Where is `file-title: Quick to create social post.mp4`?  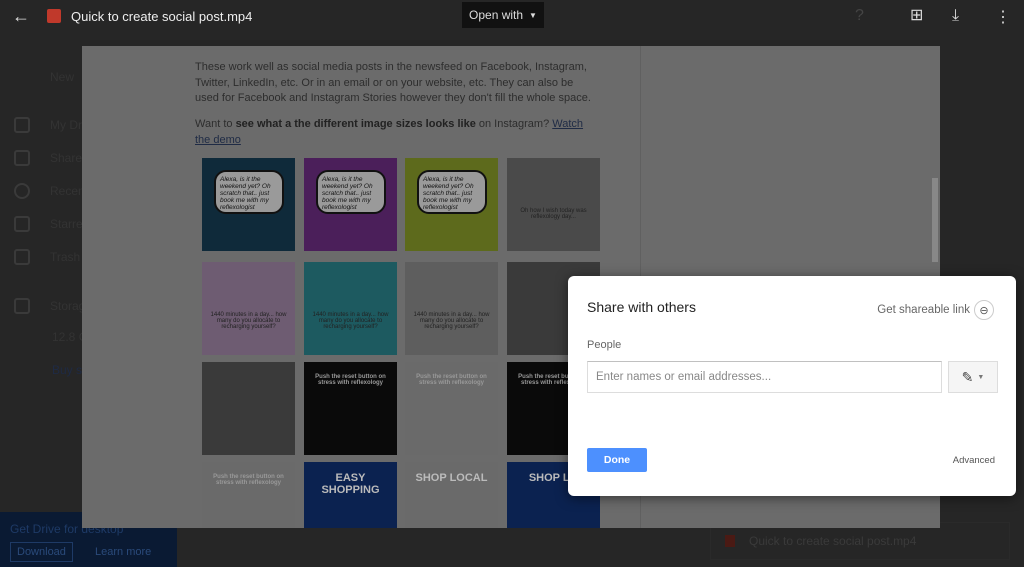 file-title: Quick to create social post.mp4 is located at coordinates (162, 16).